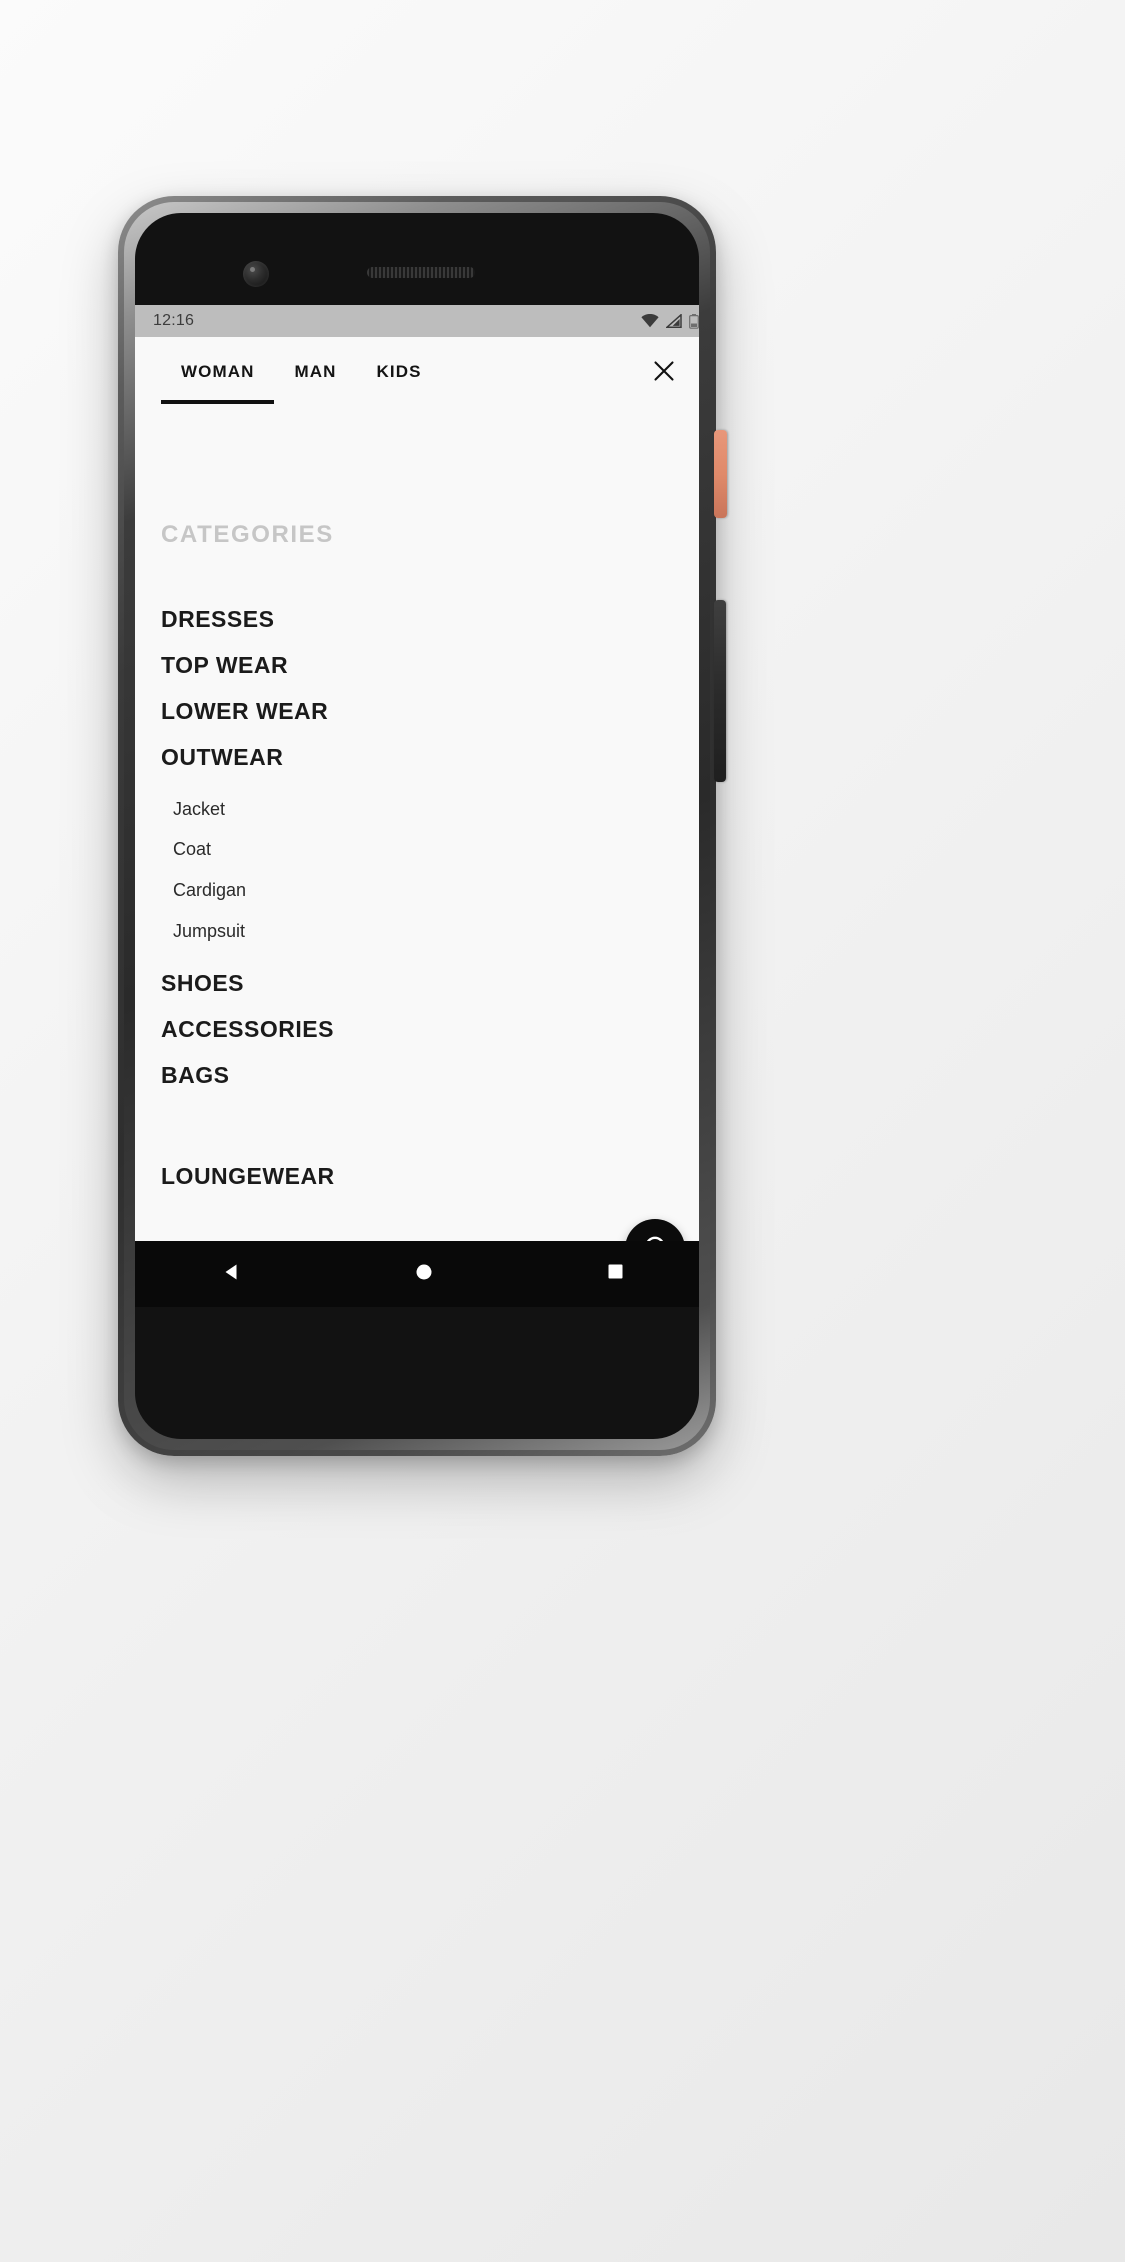 Image resolution: width=1125 pixels, height=2262 pixels. Describe the element at coordinates (436, 860) in the screenshot. I see `subcategory-item-coat: Coat` at that location.